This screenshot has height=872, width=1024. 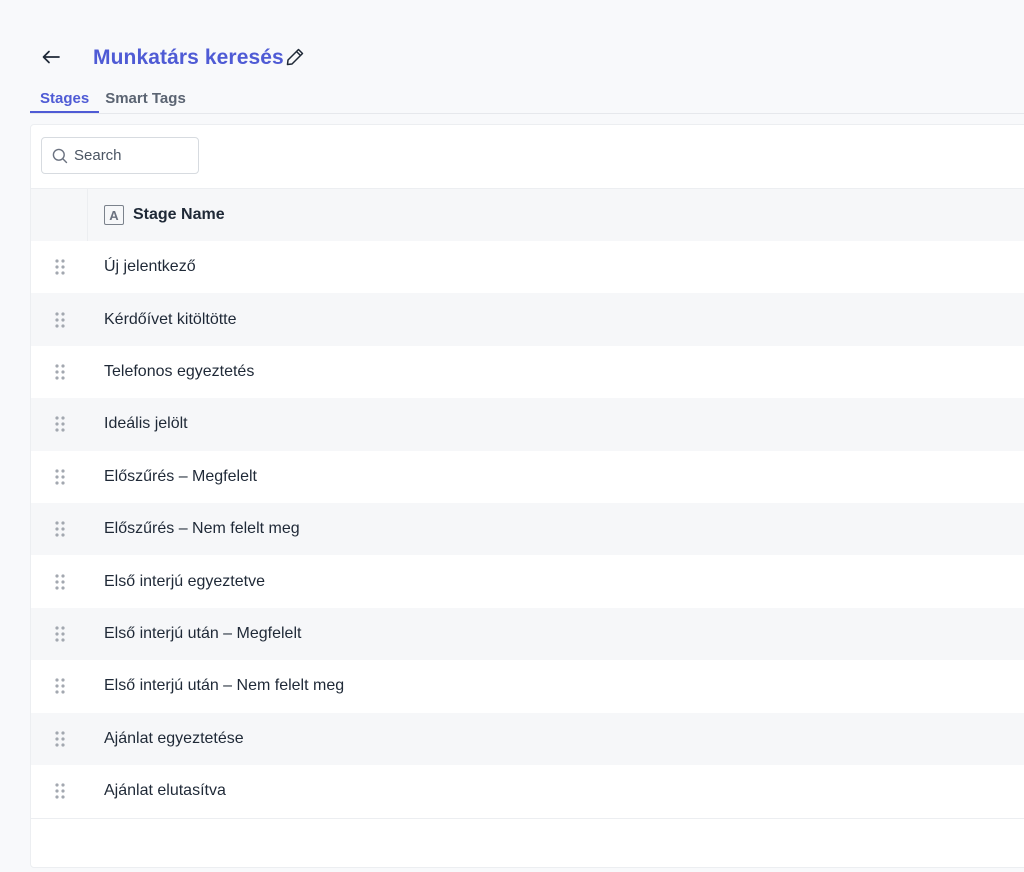 What do you see at coordinates (527, 581) in the screenshot?
I see `table-row: Első interjú egyeztetve` at bounding box center [527, 581].